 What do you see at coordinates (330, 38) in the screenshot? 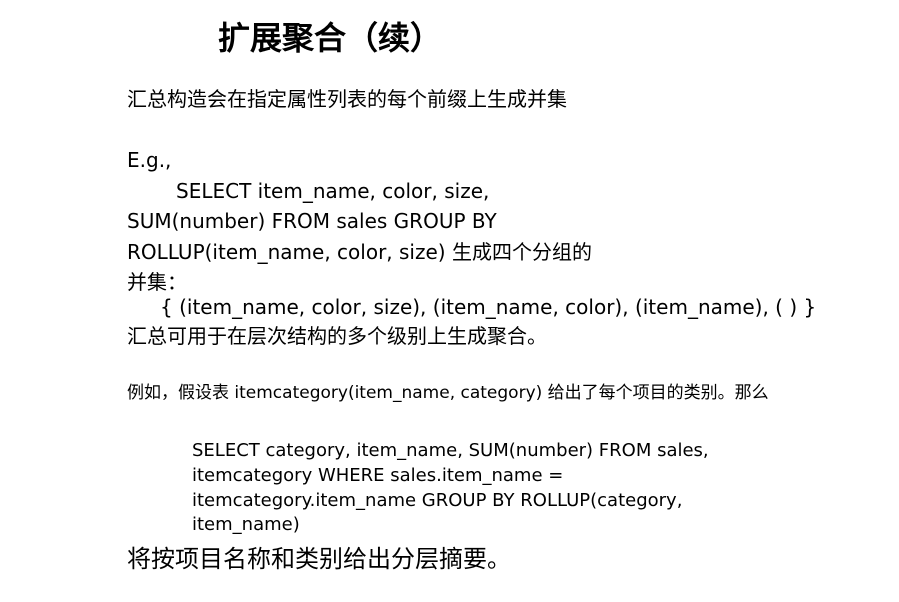
I see `page-title: 扩展聚合（续）` at bounding box center [330, 38].